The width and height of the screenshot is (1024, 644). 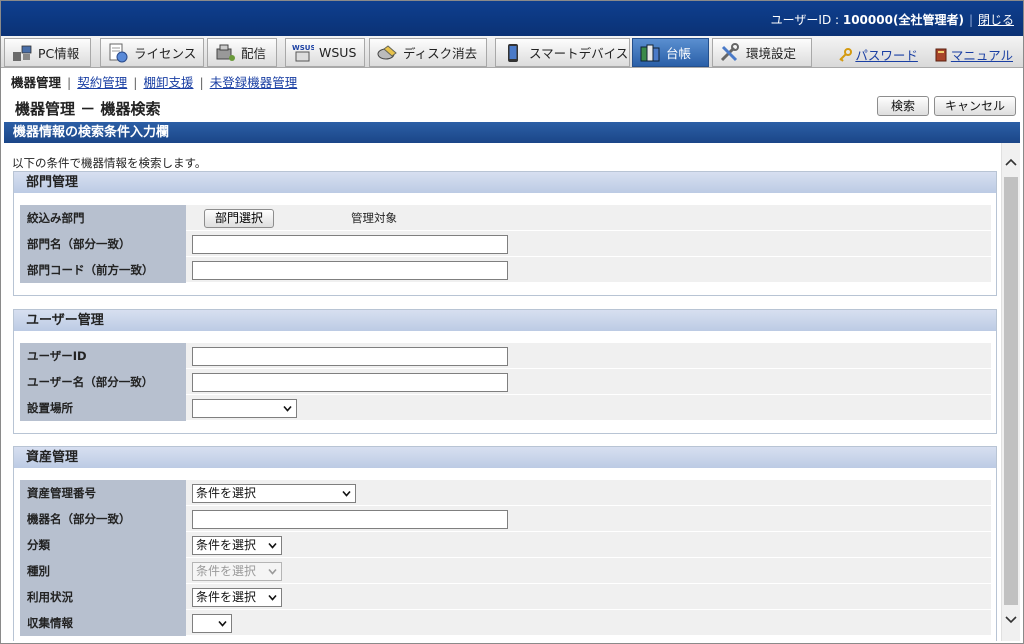 What do you see at coordinates (165, 53) in the screenshot?
I see `tab-label: ライセンス` at bounding box center [165, 53].